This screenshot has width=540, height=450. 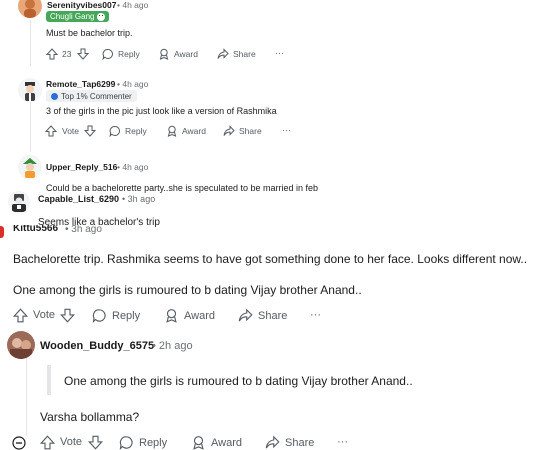 I want to click on comment-time: • 2h ago, so click(x=172, y=346).